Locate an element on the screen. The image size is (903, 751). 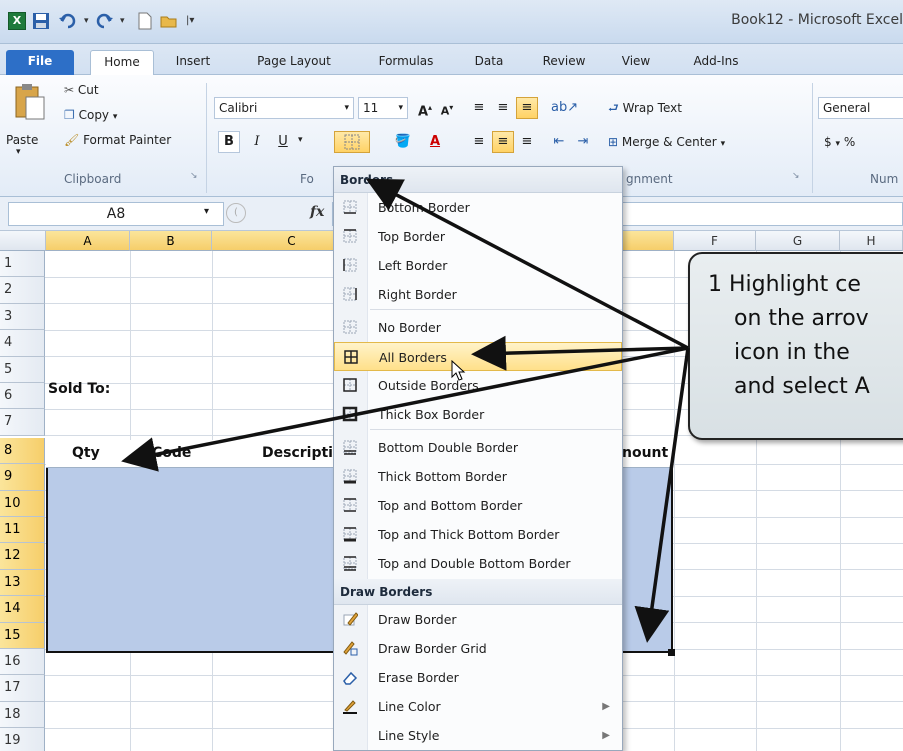
tab-home: Home is located at coordinates (122, 62).